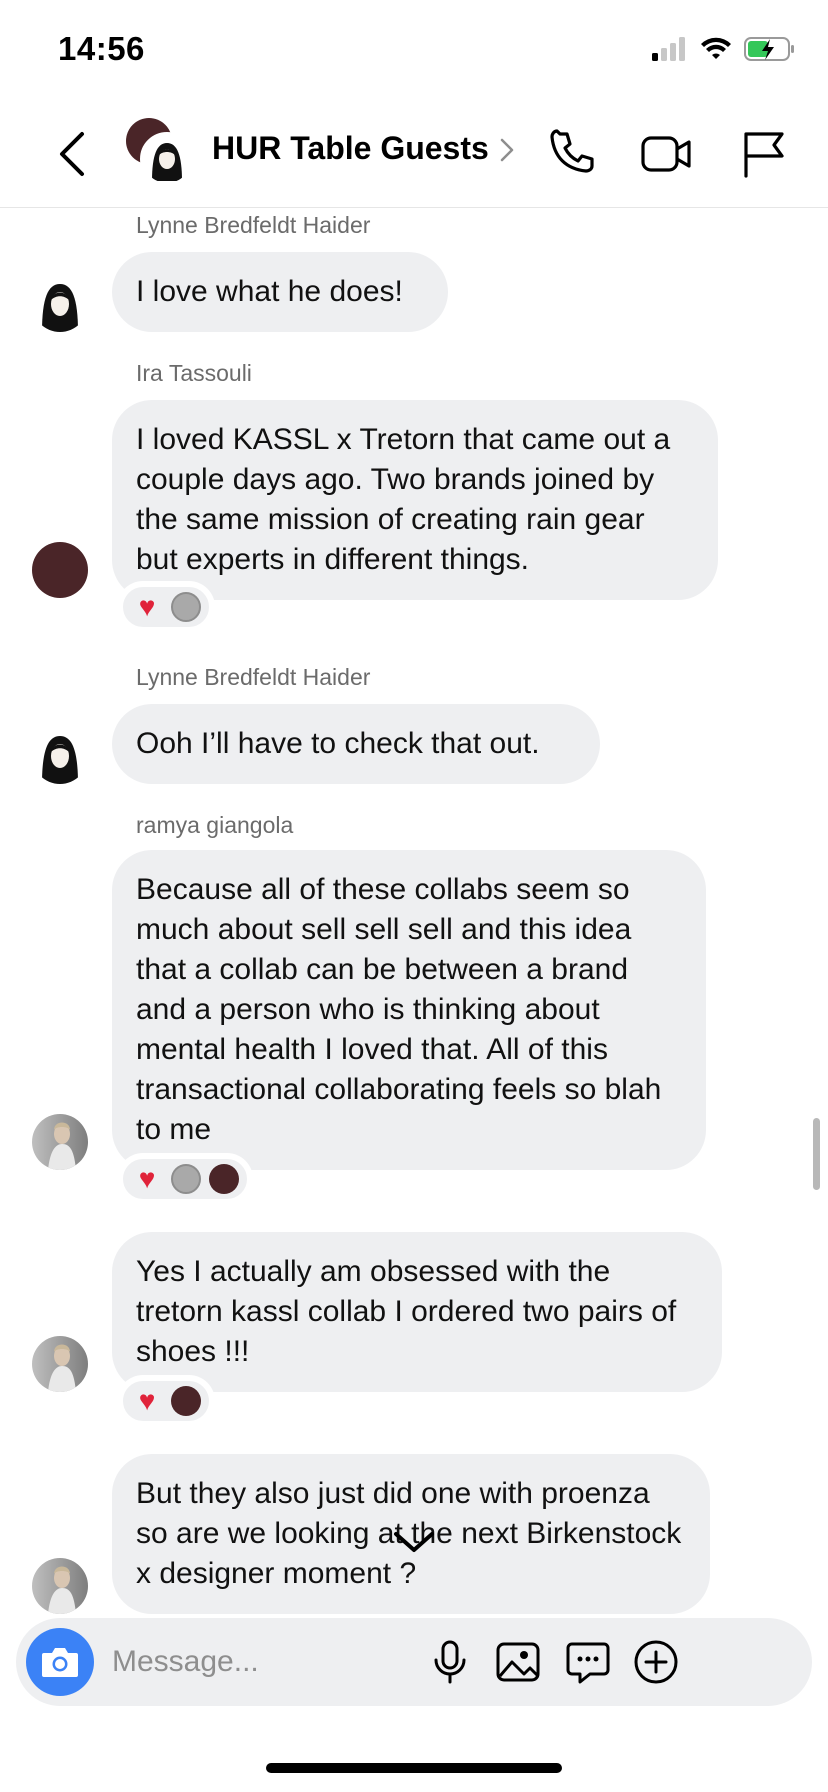 This screenshot has width=828, height=1792. Describe the element at coordinates (588, 1662) in the screenshot. I see `sticker-chat-button` at that location.